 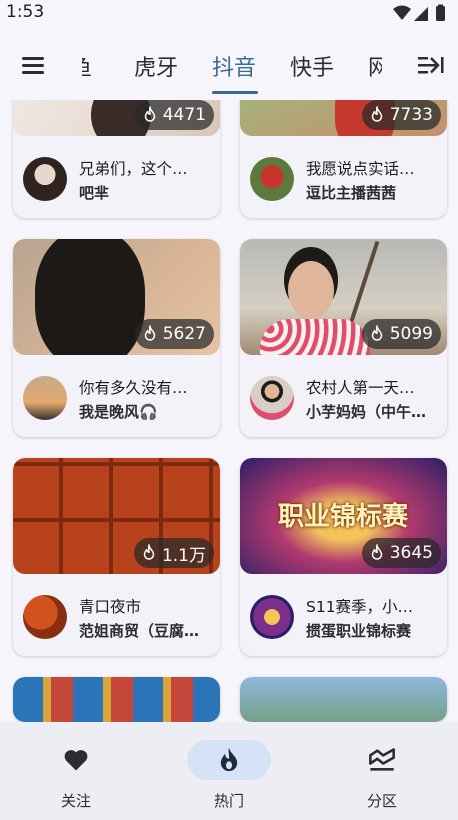 I want to click on tab-kuaishou: 快手, so click(x=312, y=66).